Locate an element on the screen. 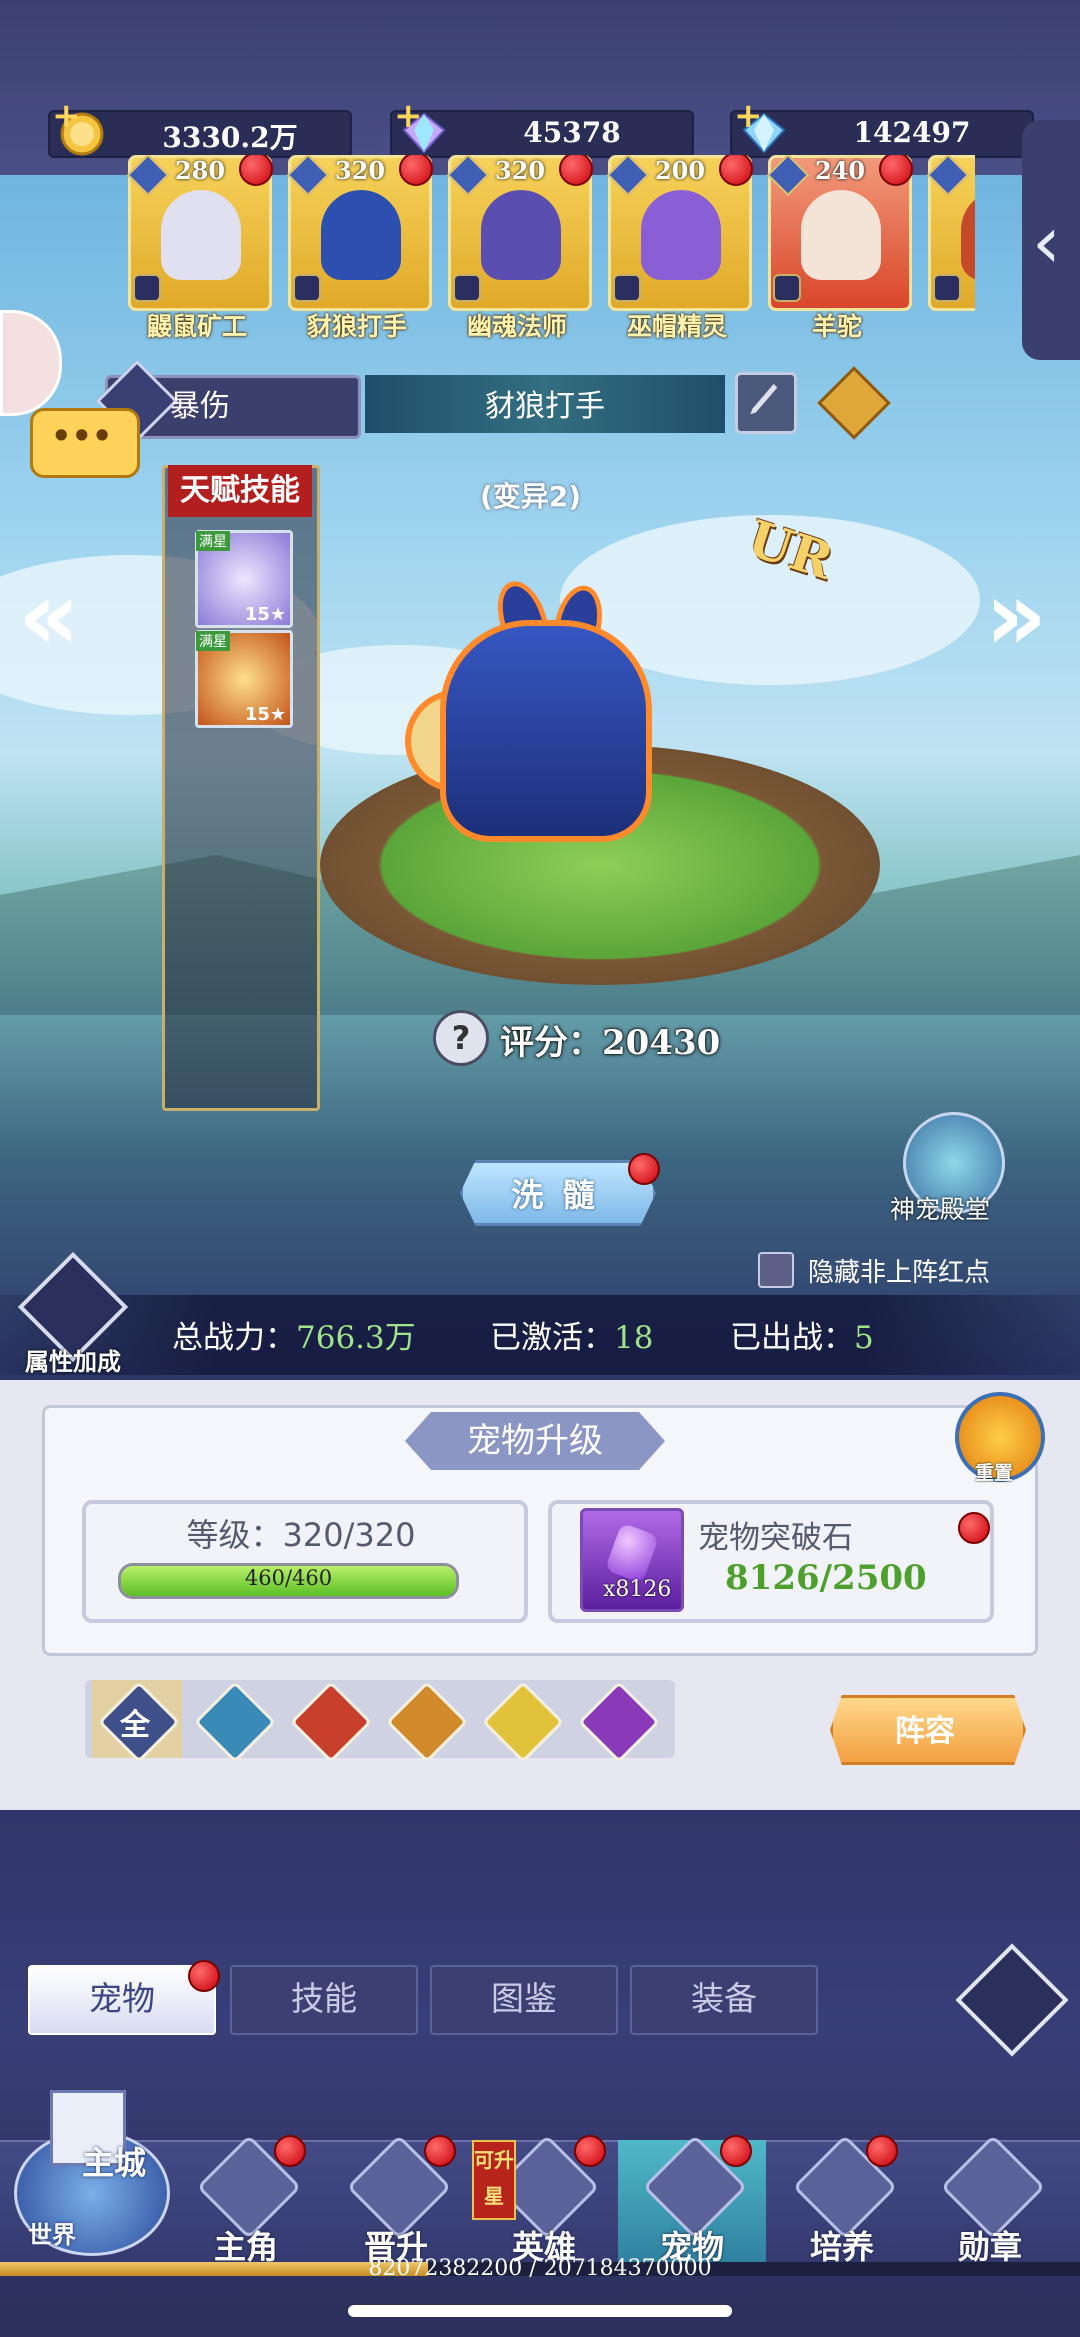 This screenshot has width=1080, height=2337. pet-card: 200 is located at coordinates (679, 233).